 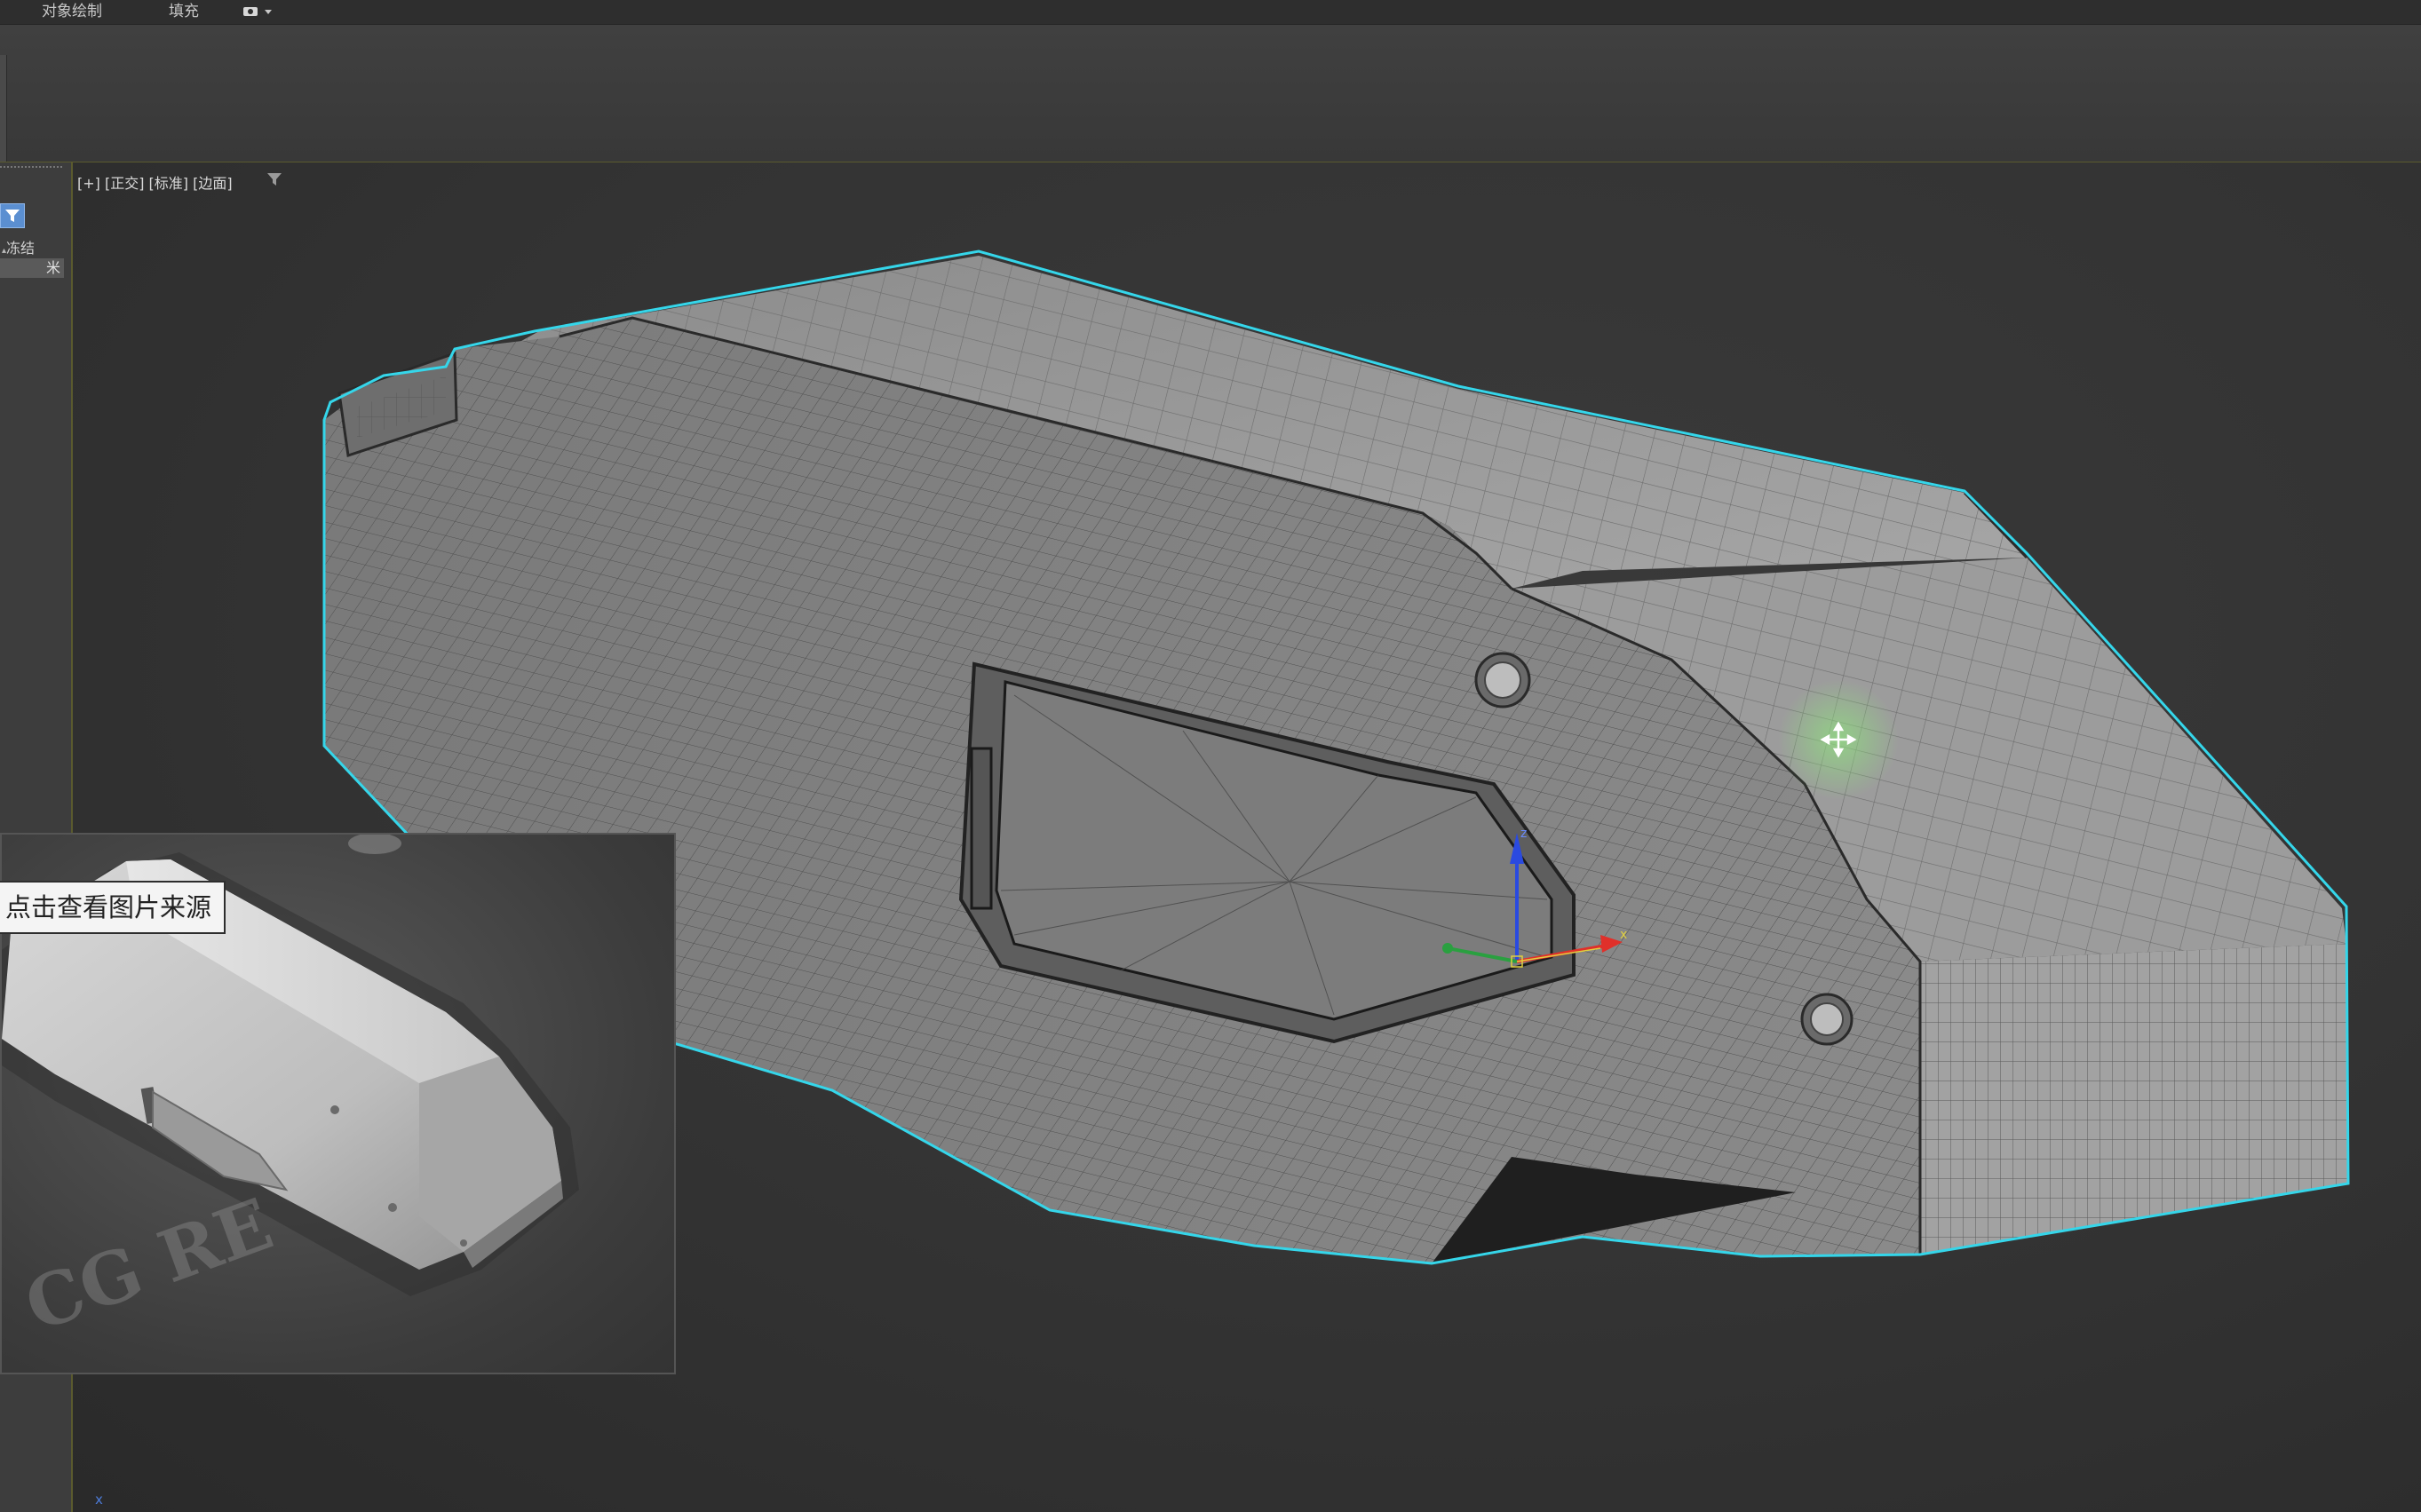 What do you see at coordinates (184, 11) in the screenshot?
I see `menu-fill: 填充` at bounding box center [184, 11].